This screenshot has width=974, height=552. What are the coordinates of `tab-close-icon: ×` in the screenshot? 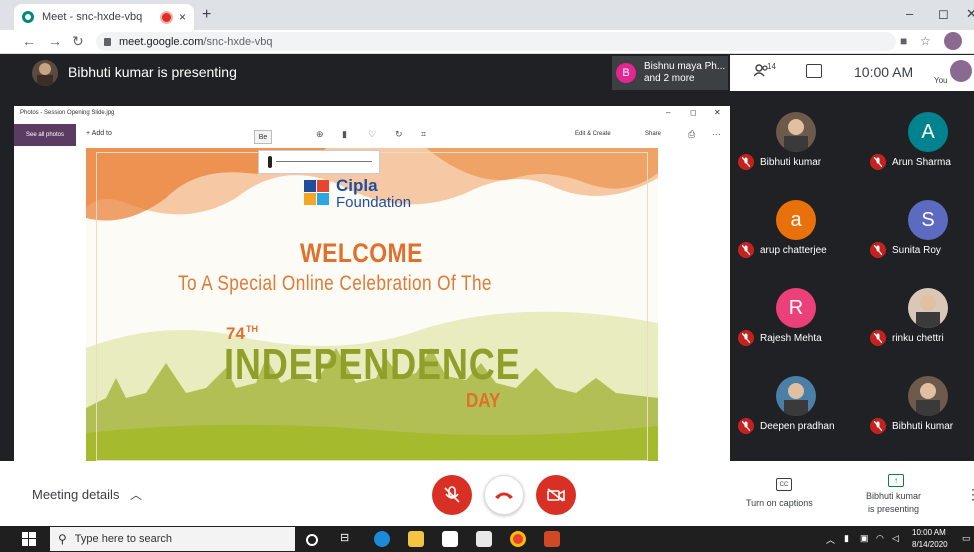 It's located at (182, 17).